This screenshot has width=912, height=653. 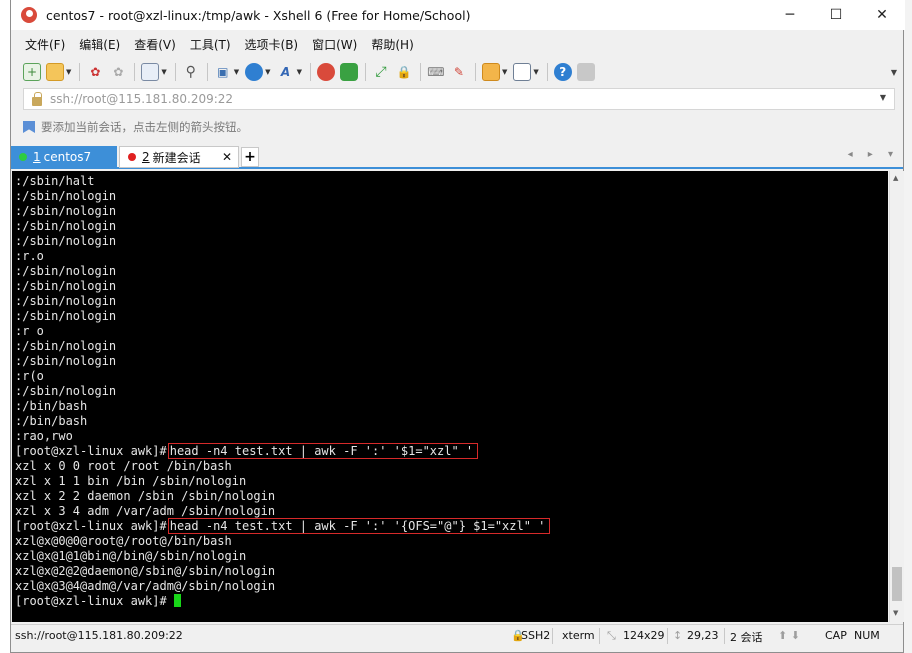 I want to click on tab-new-session: 2 新建会话 ✕, so click(x=179, y=157).